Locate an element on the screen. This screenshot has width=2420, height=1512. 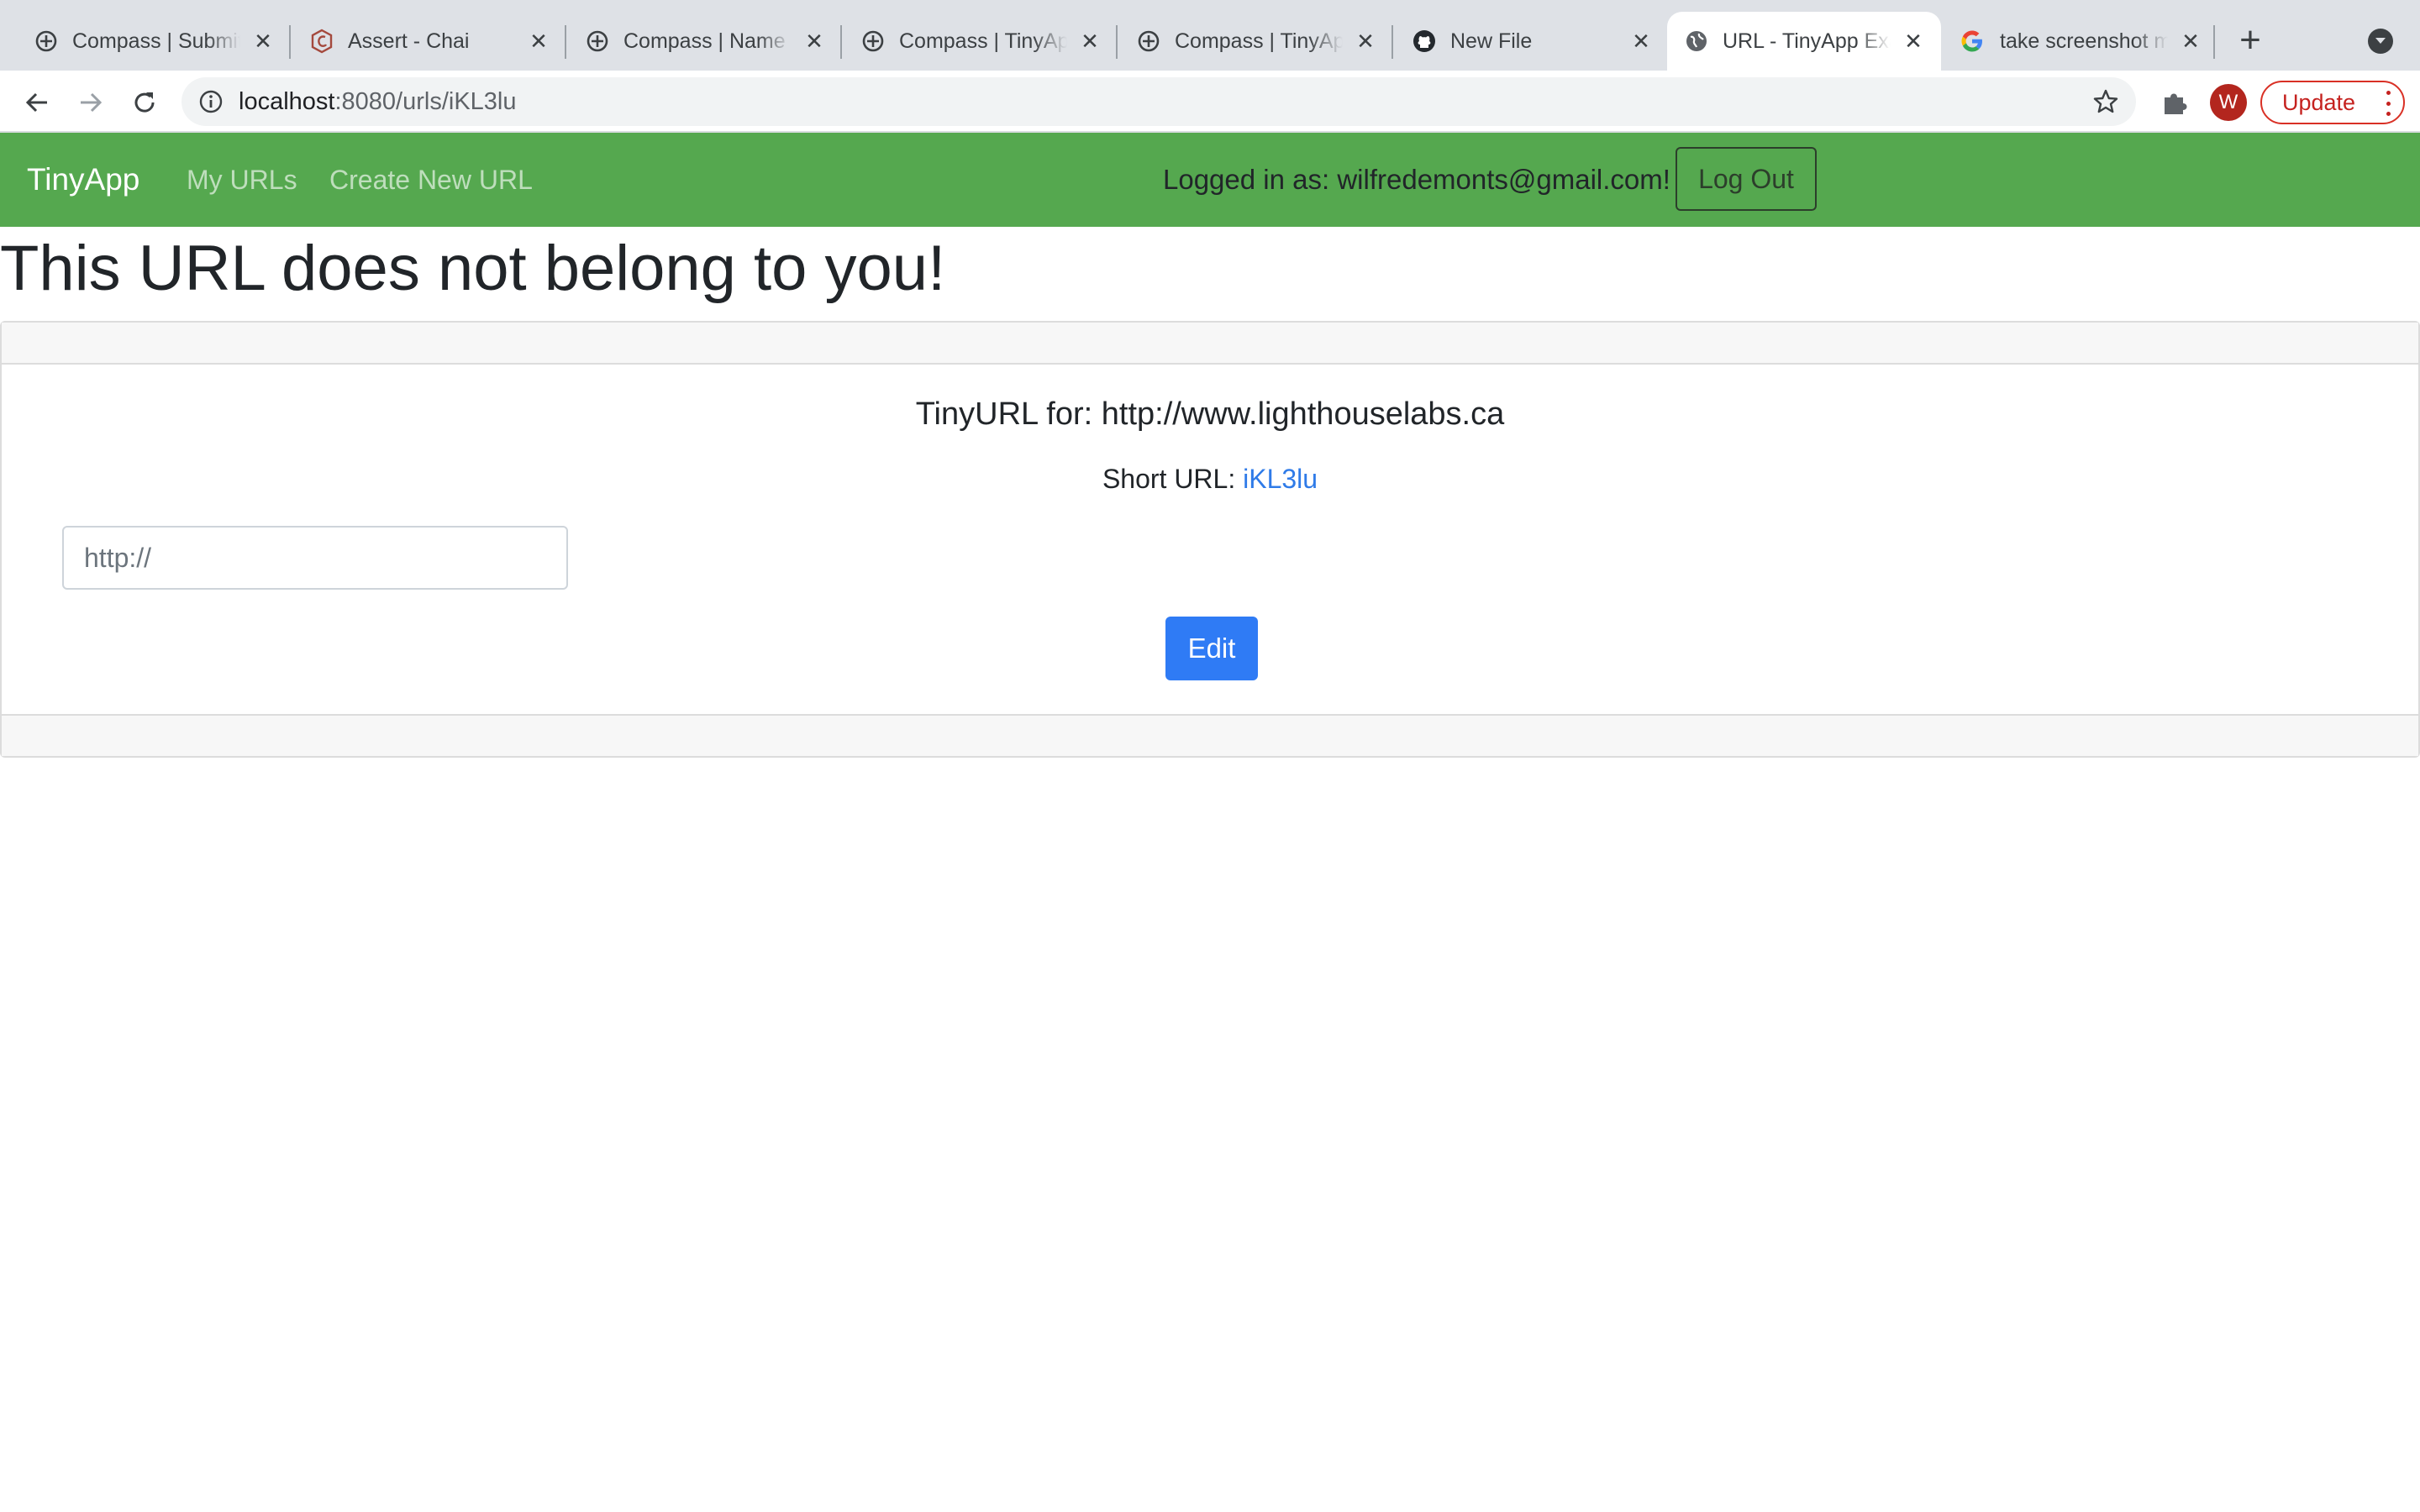
tab-title: URL - TinyApp Example is located at coordinates (1807, 41).